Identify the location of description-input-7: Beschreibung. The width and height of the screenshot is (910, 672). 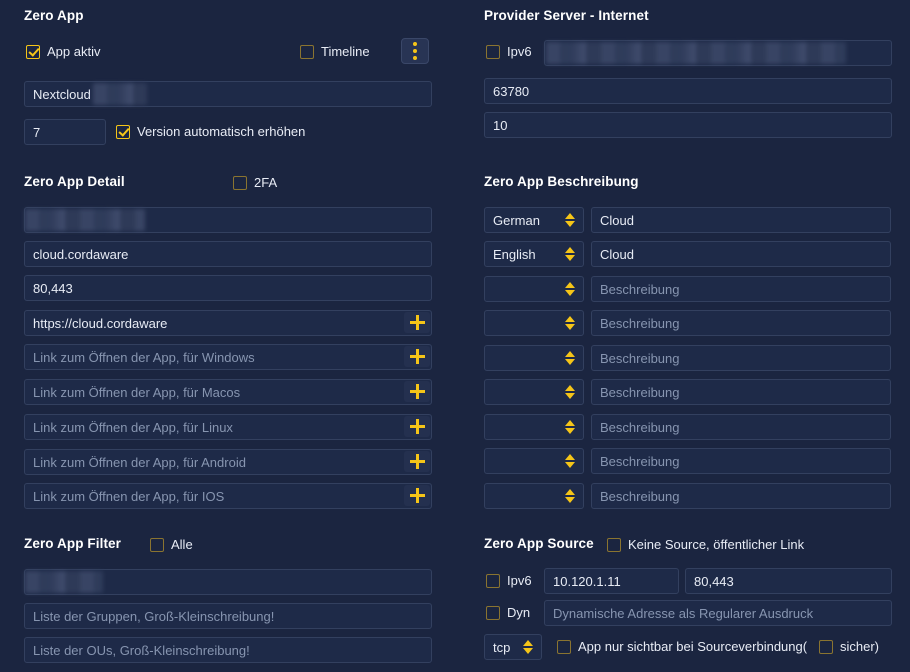
(741, 461).